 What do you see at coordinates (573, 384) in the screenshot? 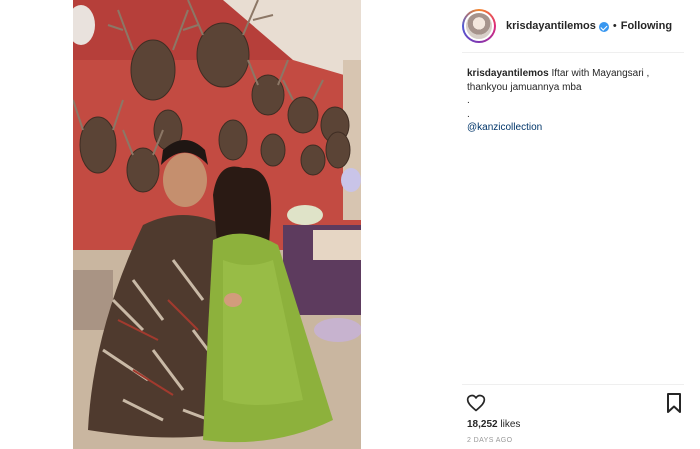
I see `actions-divider` at bounding box center [573, 384].